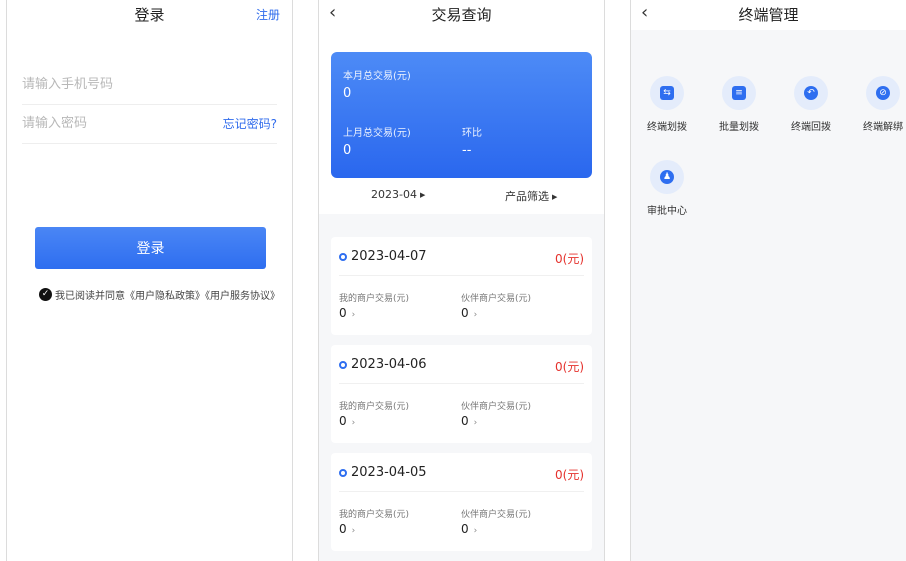 Image resolution: width=906 pixels, height=561 pixels. Describe the element at coordinates (667, 177) in the screenshot. I see `approval-icon: ♟` at that location.